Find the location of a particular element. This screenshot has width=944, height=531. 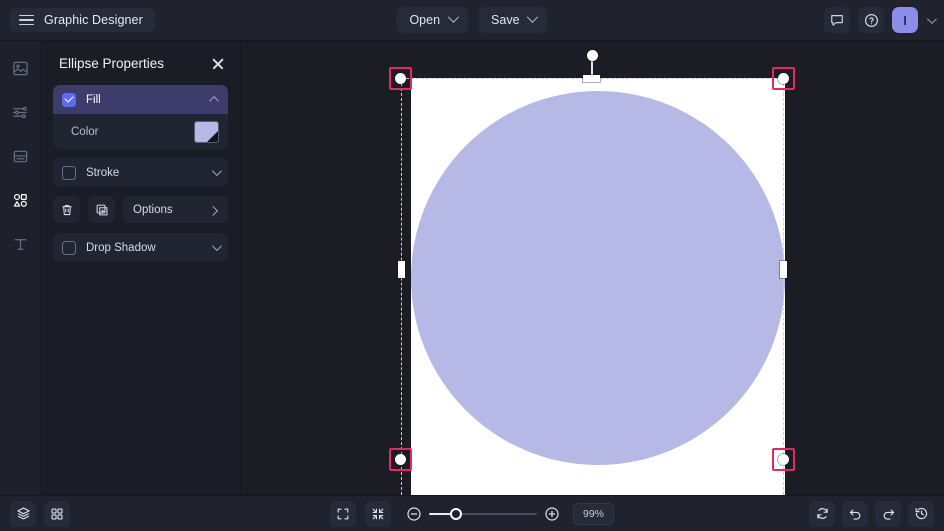

comment-button is located at coordinates (837, 20).